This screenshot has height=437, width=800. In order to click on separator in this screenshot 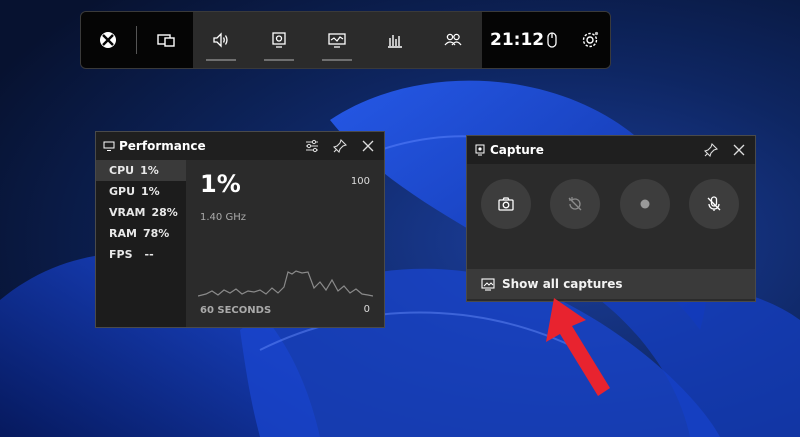, I will do `click(136, 40)`.